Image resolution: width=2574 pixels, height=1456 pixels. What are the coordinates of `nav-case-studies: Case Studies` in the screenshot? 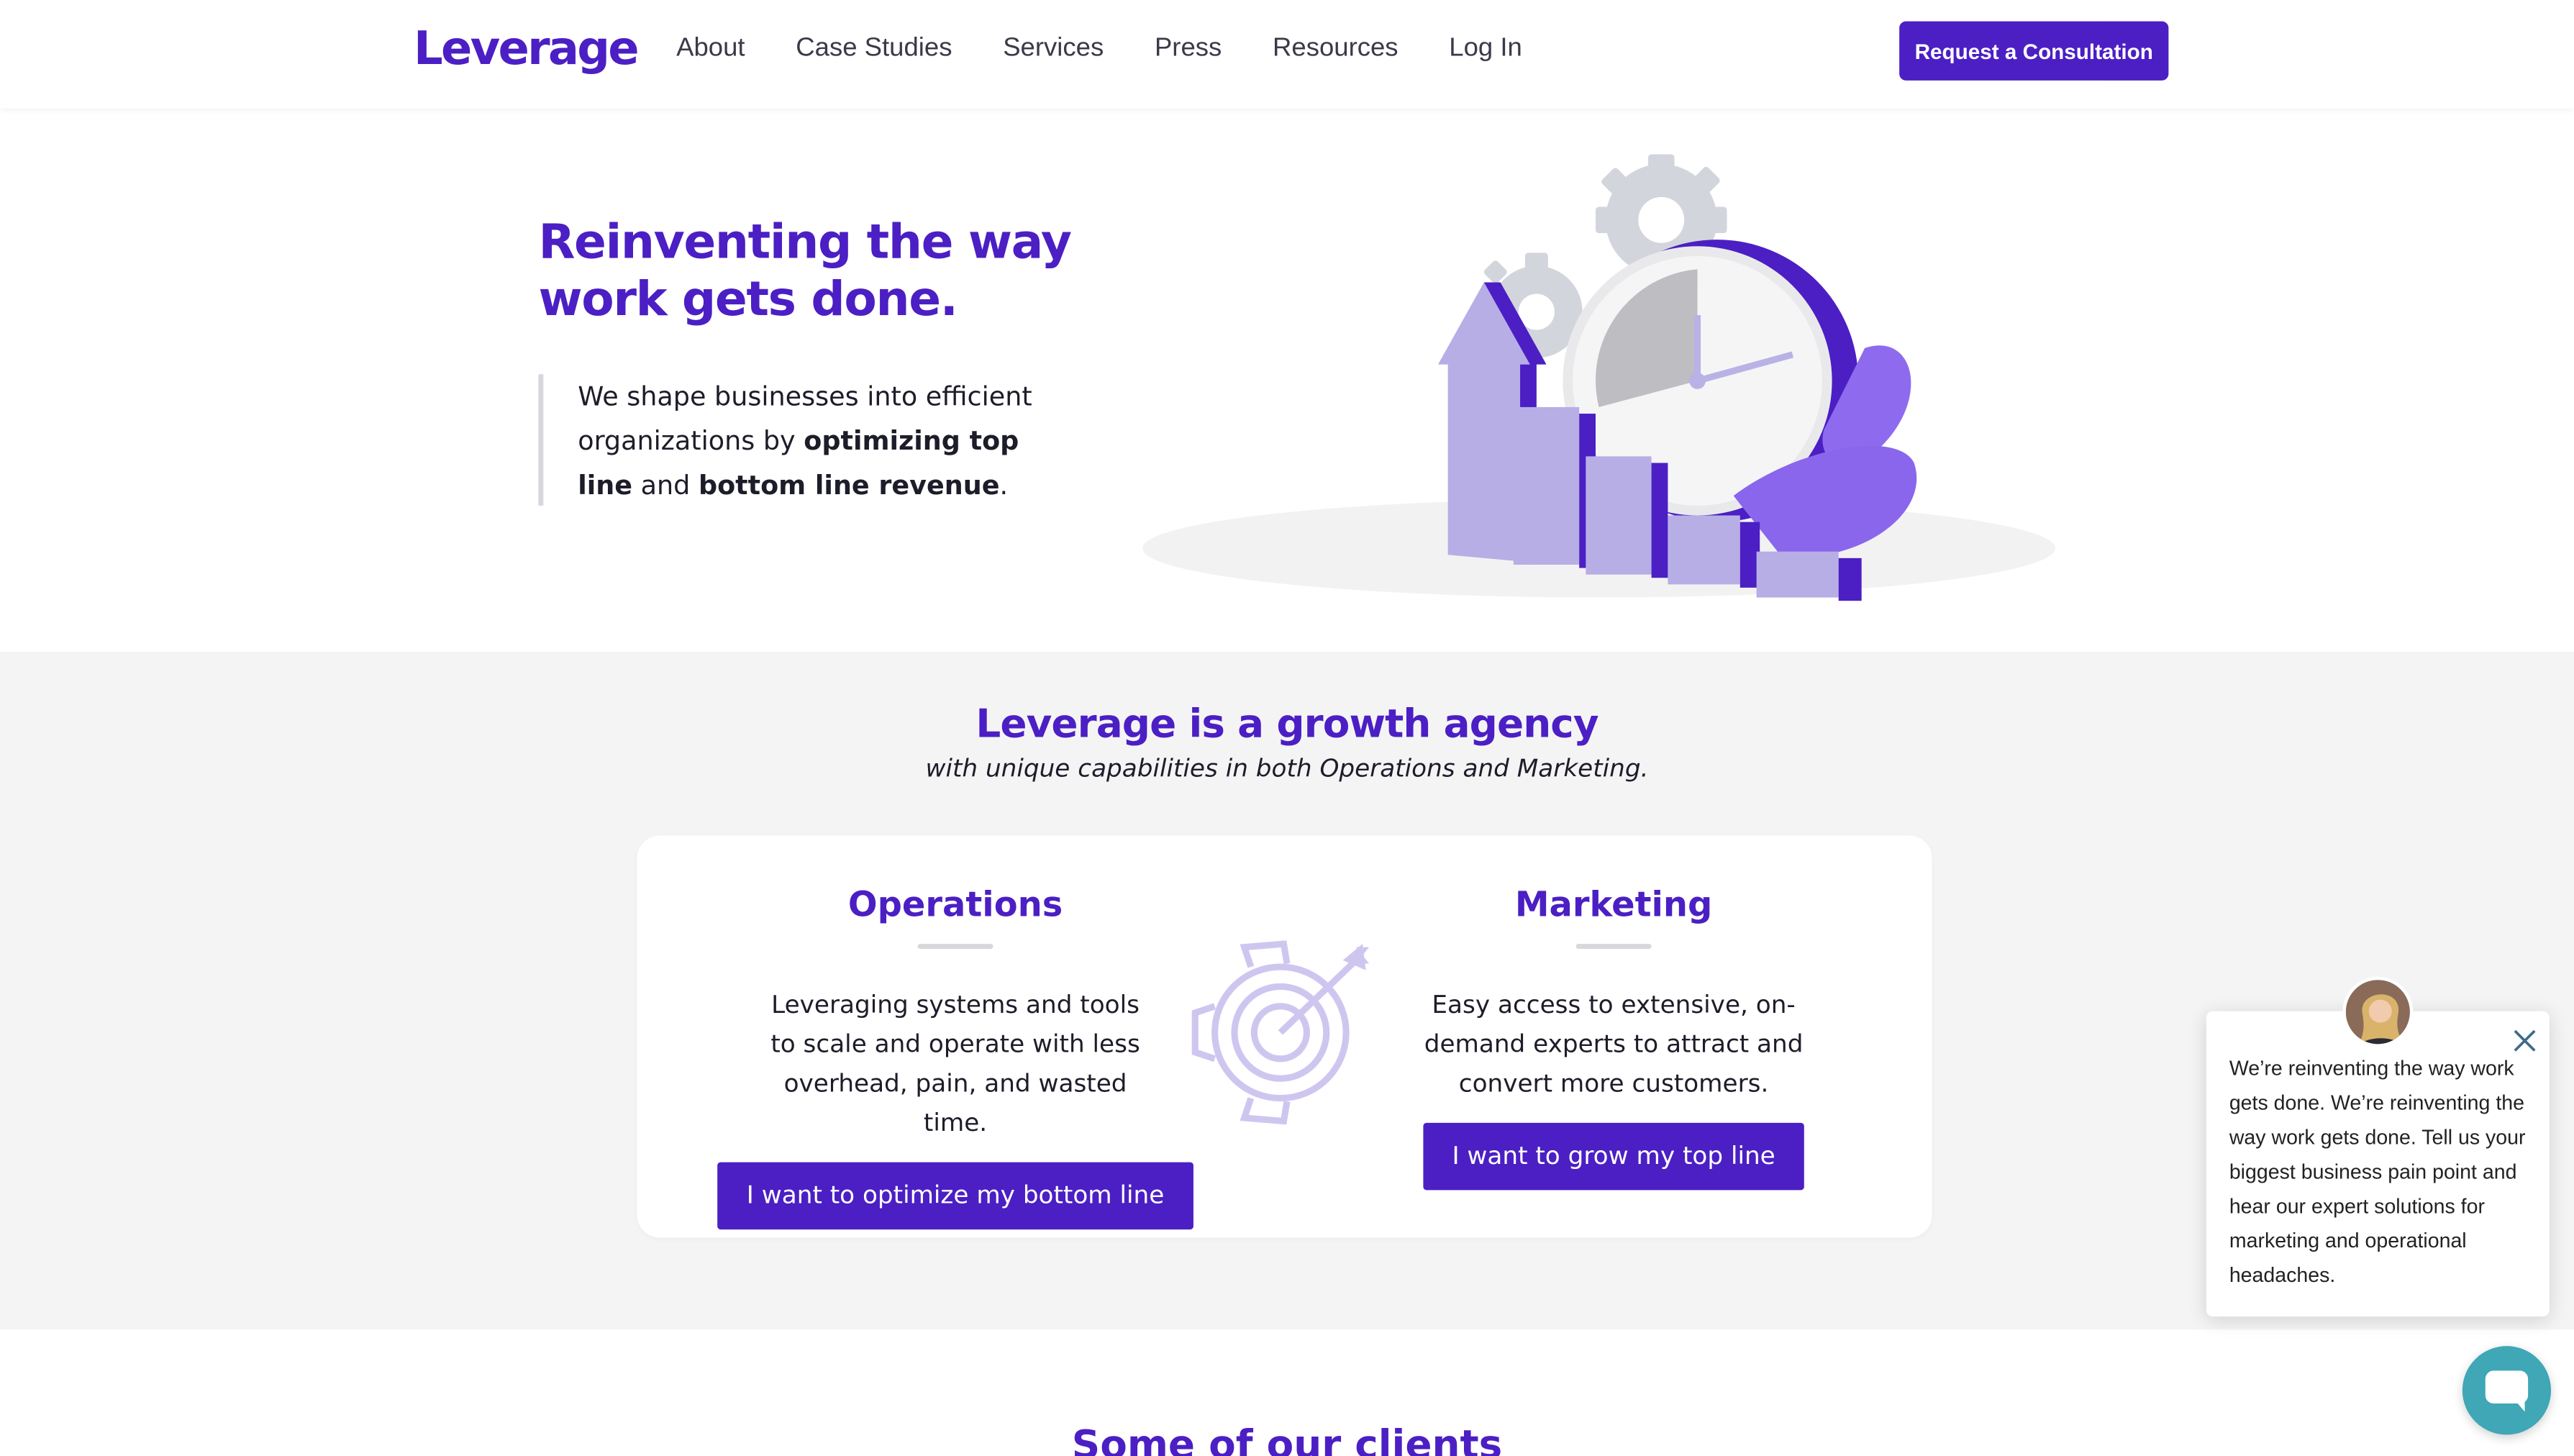 It's located at (874, 49).